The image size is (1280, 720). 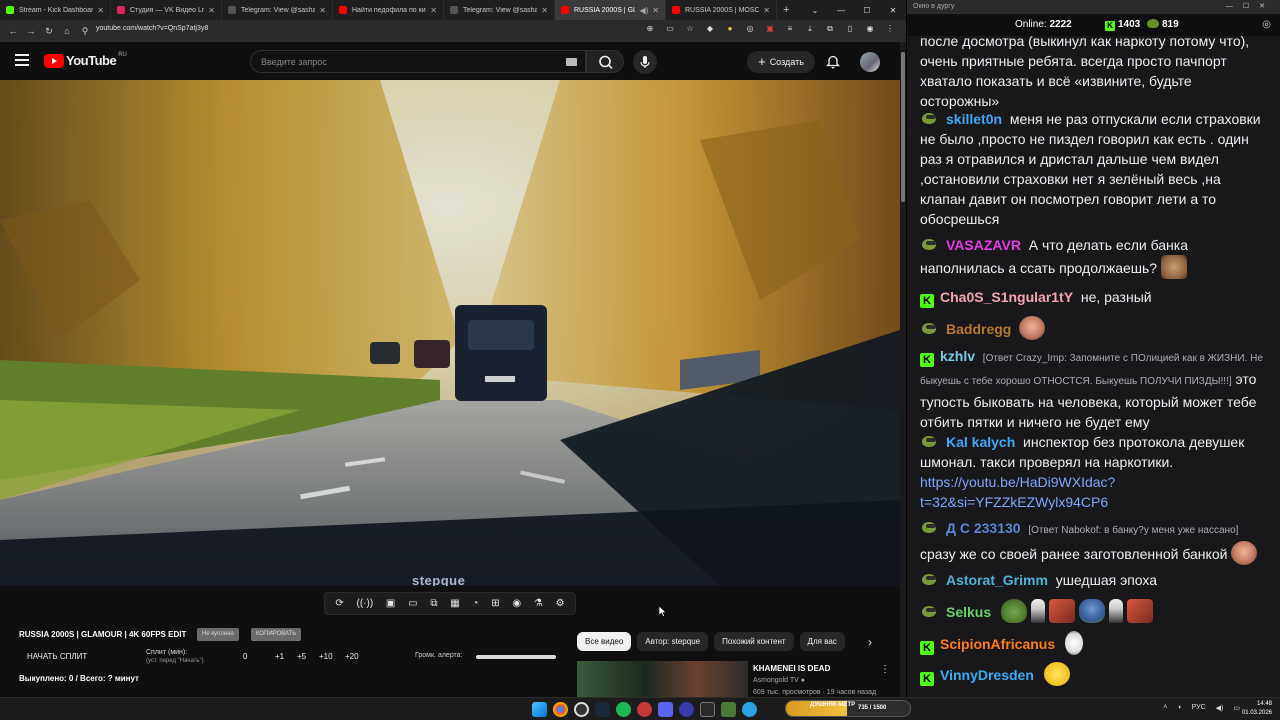 I want to click on menu-dots-icon: ⋮, so click(x=890, y=29).